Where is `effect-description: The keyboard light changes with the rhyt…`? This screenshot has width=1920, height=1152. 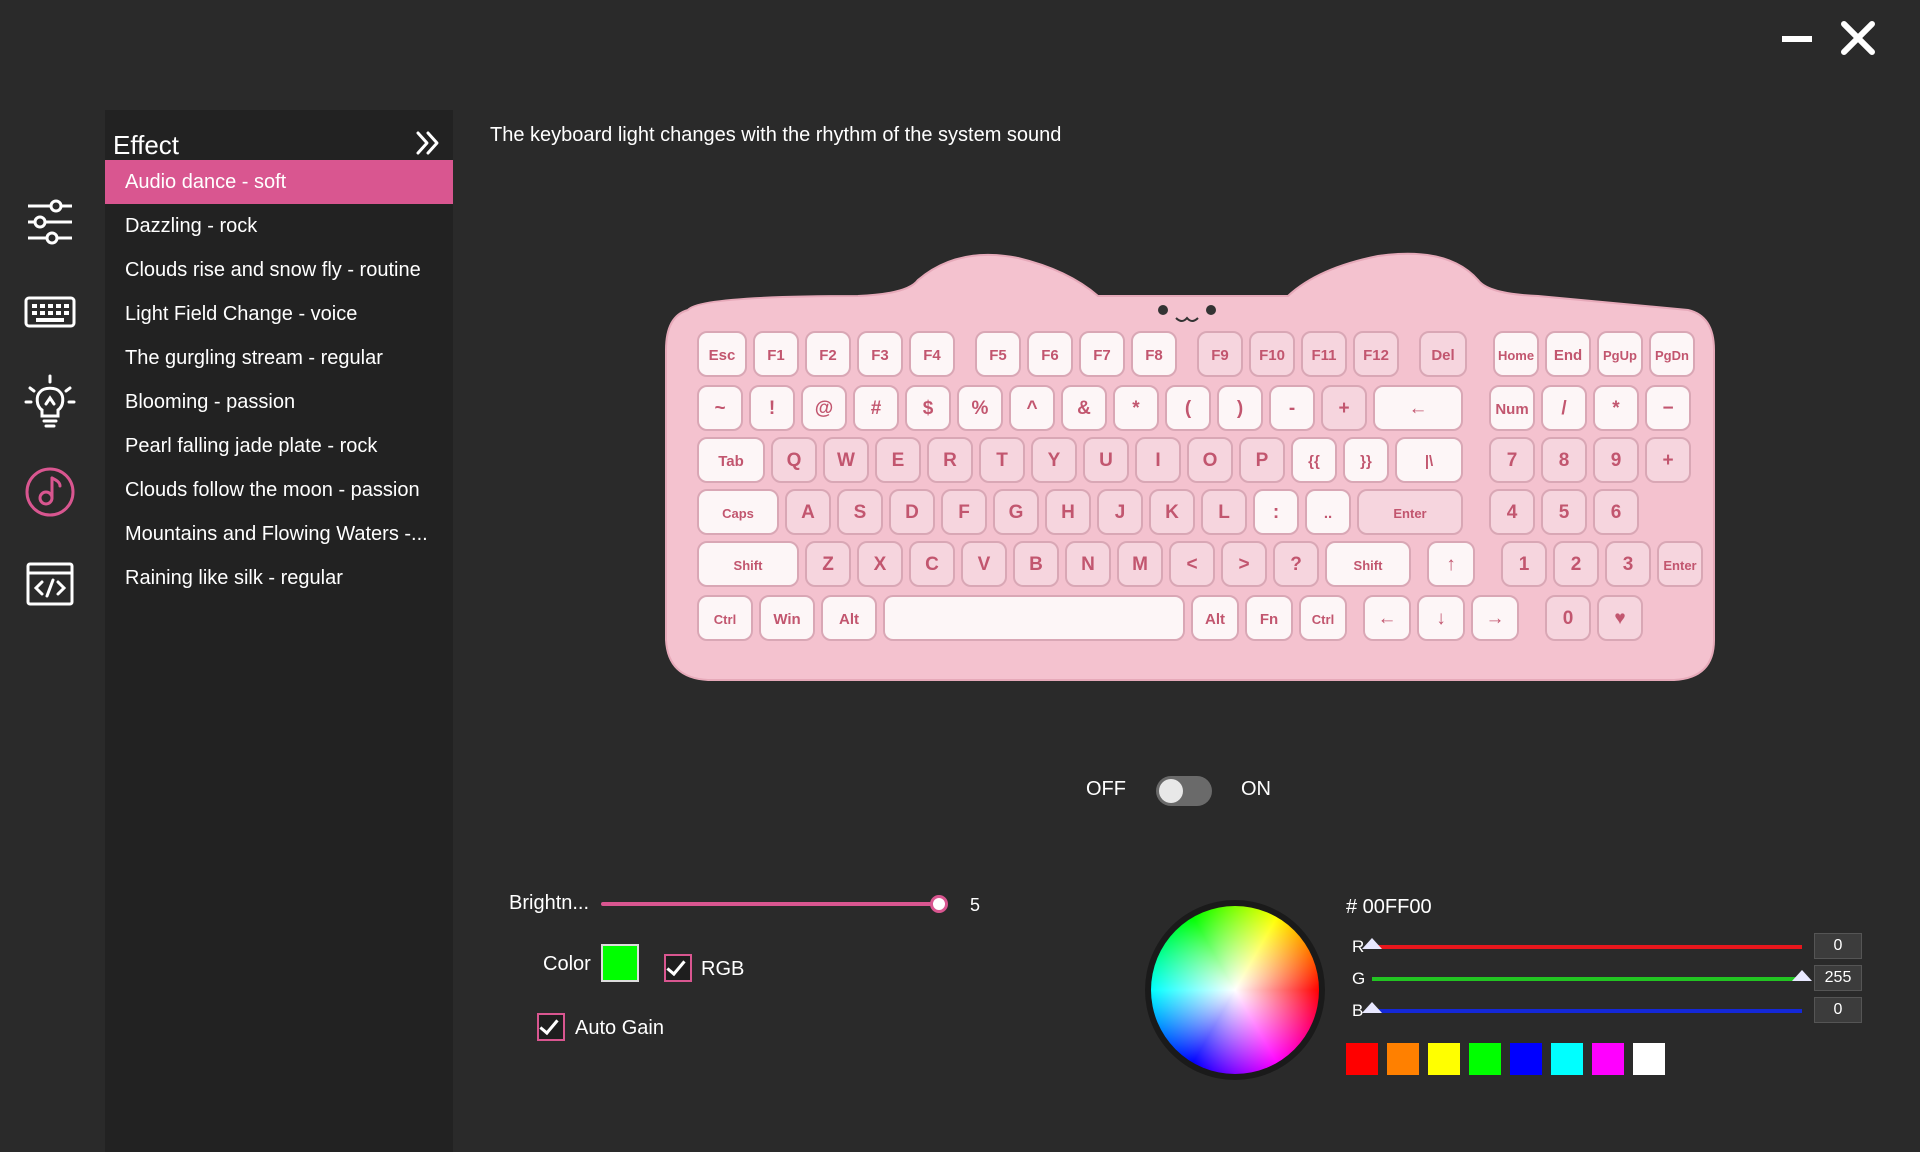 effect-description: The keyboard light changes with the rhyt… is located at coordinates (776, 135).